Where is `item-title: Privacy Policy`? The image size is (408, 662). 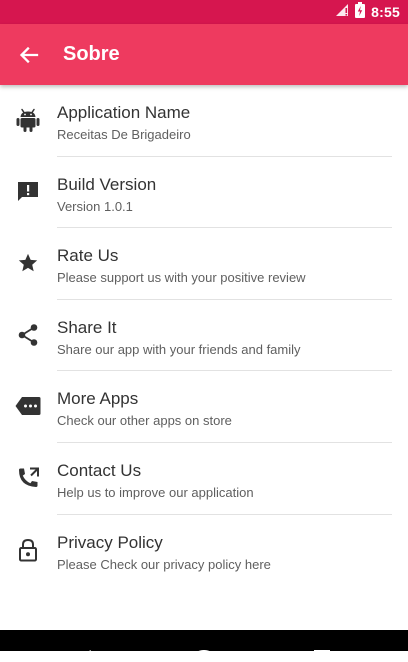 item-title: Privacy Policy is located at coordinates (110, 542).